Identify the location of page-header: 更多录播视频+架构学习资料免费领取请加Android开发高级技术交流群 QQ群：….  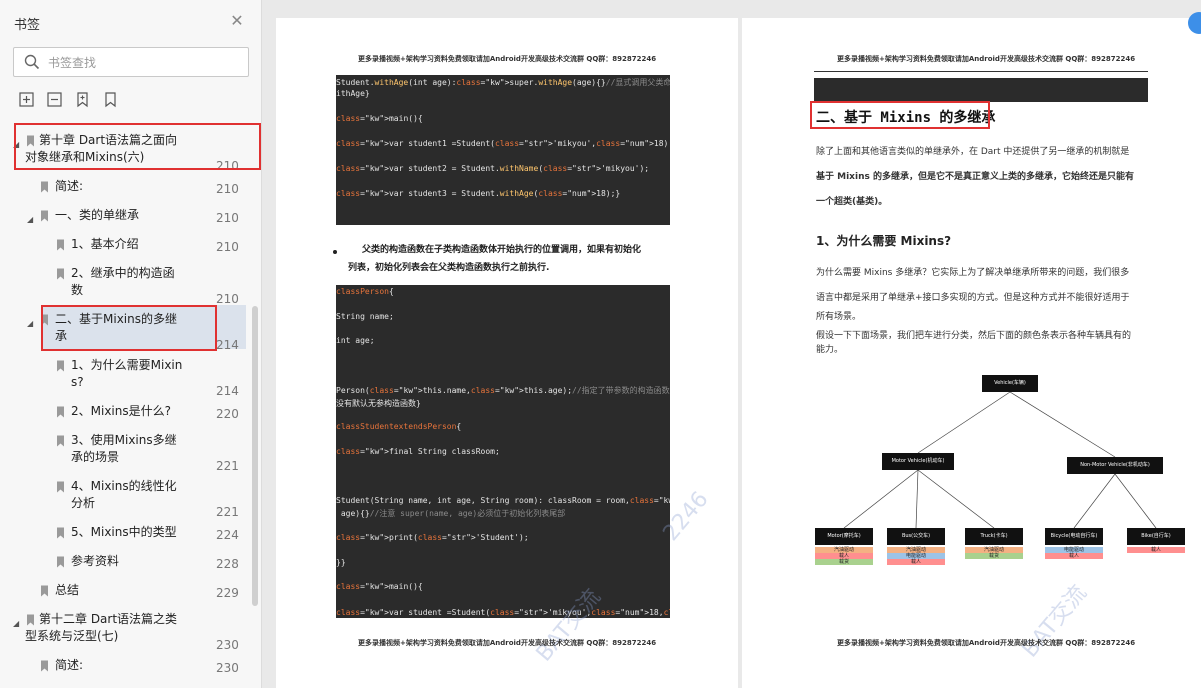
(507, 59).